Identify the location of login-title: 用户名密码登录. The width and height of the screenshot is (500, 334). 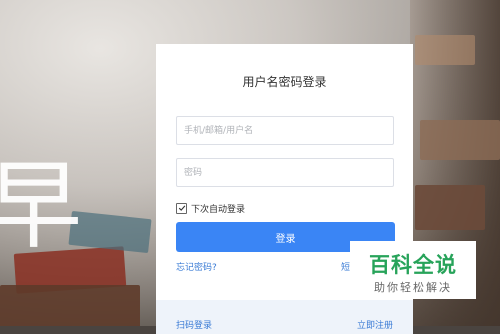
(284, 82).